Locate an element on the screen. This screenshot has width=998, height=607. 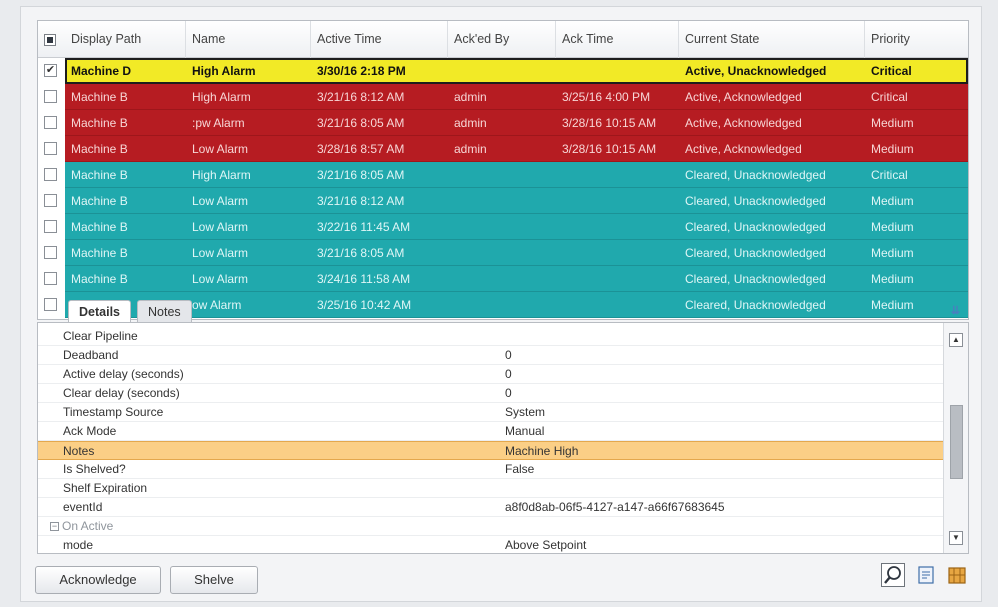
cell-current-state: Active, Acknowledged is located at coordinates (743, 123).